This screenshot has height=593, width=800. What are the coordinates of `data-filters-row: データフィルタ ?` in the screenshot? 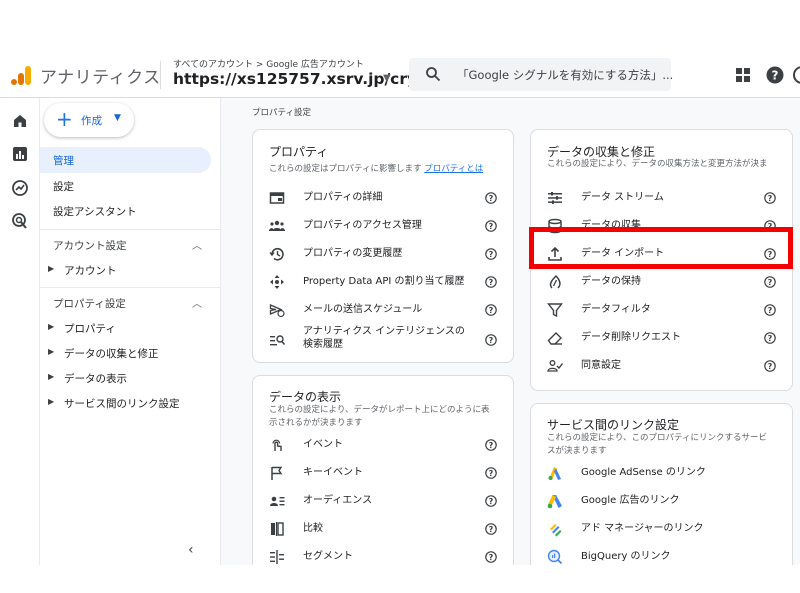 It's located at (661, 310).